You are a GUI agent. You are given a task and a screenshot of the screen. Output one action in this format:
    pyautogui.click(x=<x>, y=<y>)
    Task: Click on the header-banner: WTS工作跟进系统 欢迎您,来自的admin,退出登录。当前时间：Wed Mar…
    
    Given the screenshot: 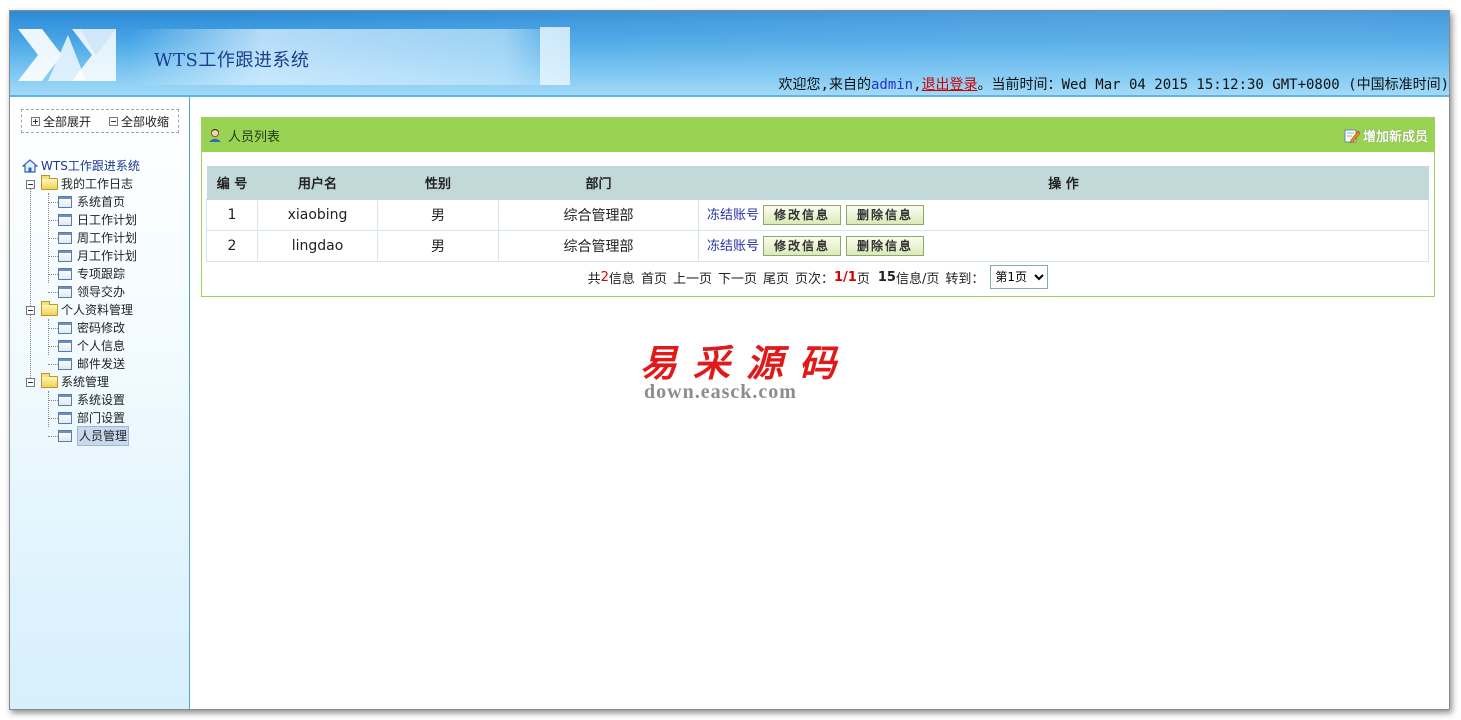 What is the action you would take?
    pyautogui.click(x=729, y=54)
    